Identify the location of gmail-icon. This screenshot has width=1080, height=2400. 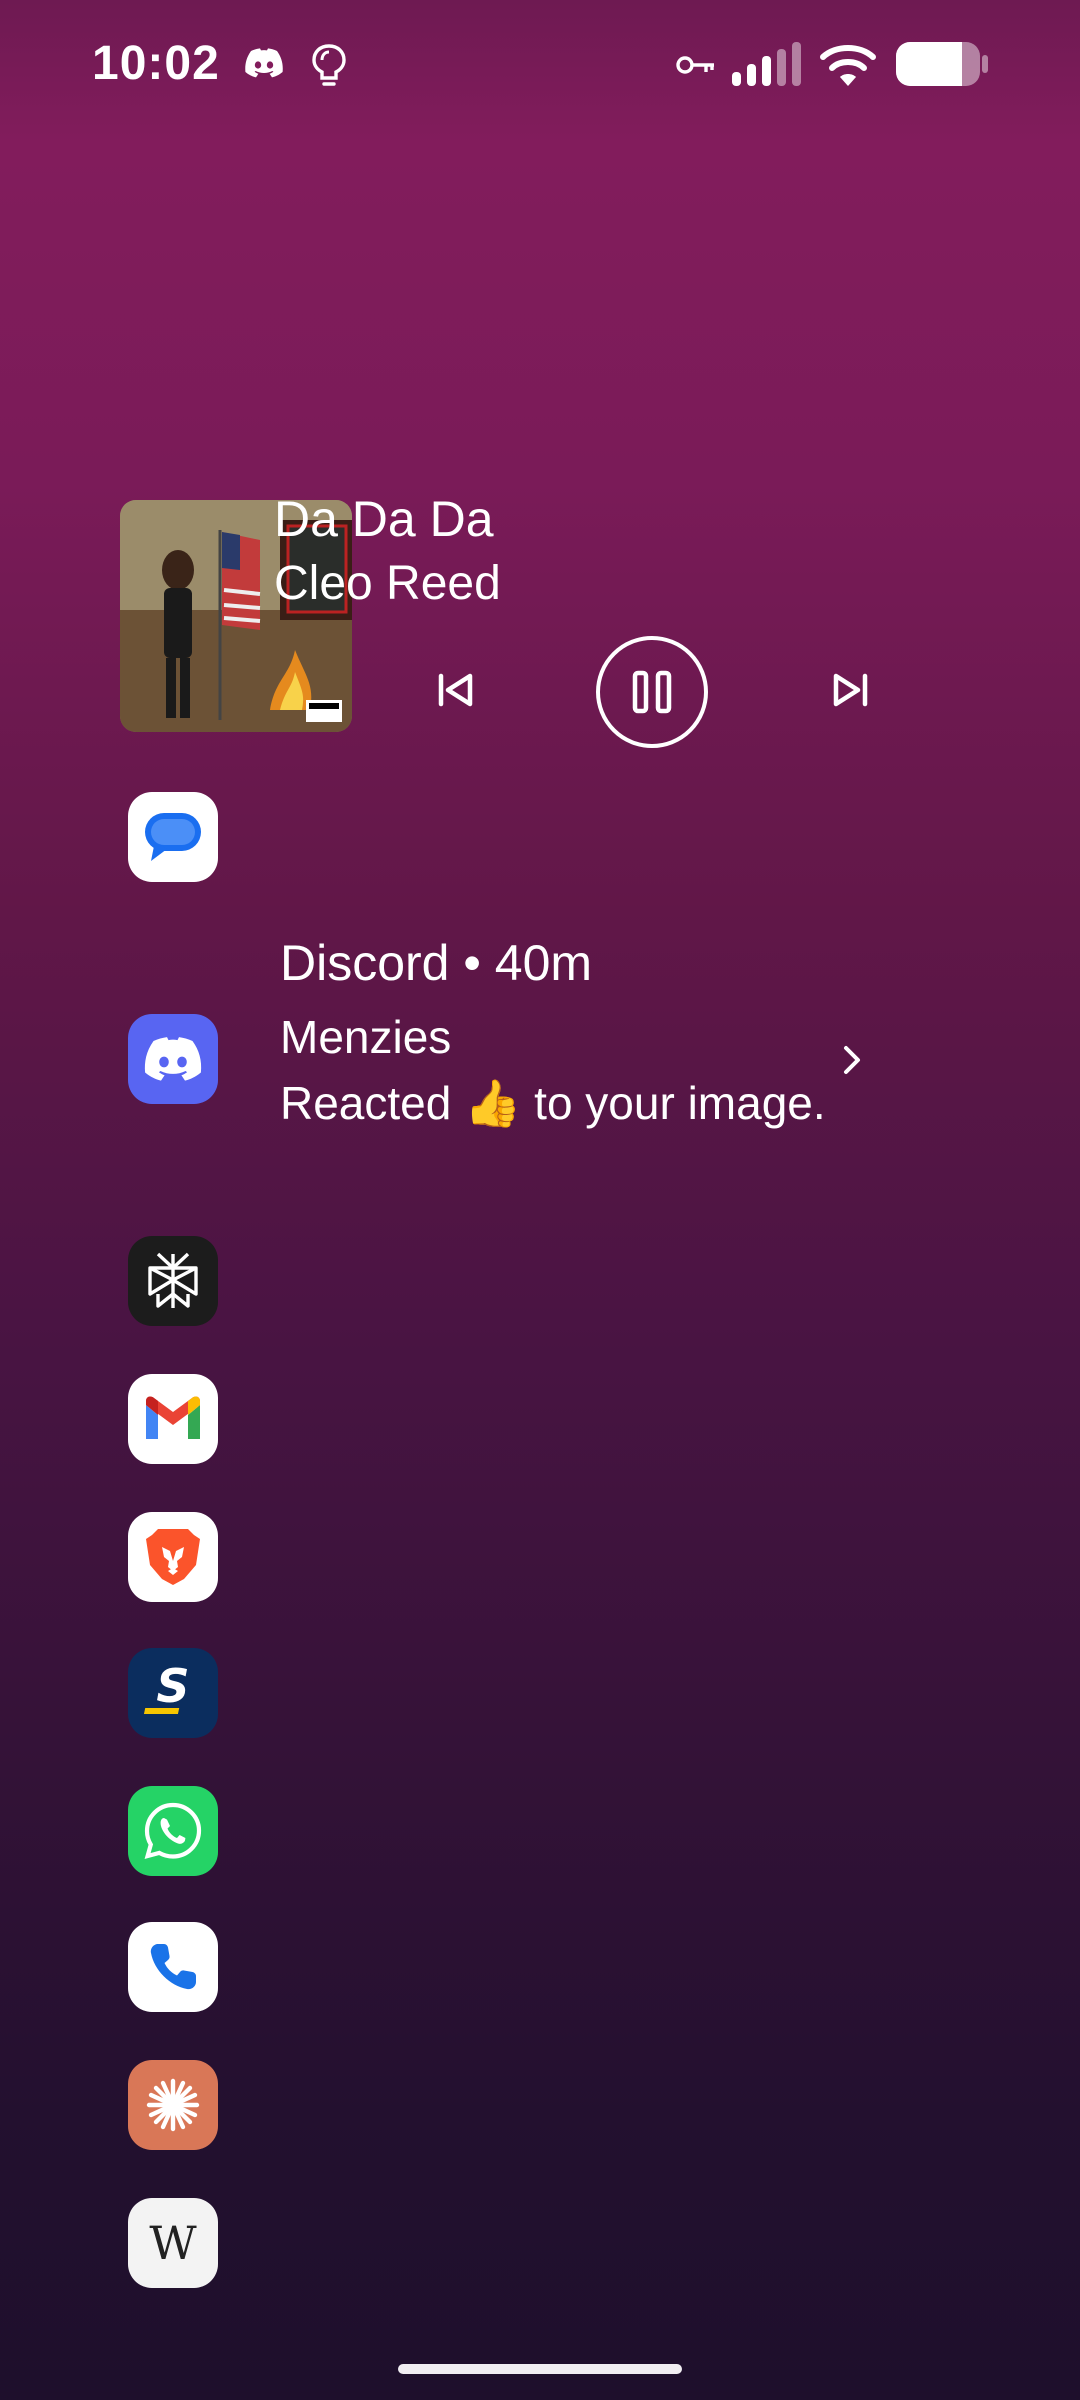
(173, 1417).